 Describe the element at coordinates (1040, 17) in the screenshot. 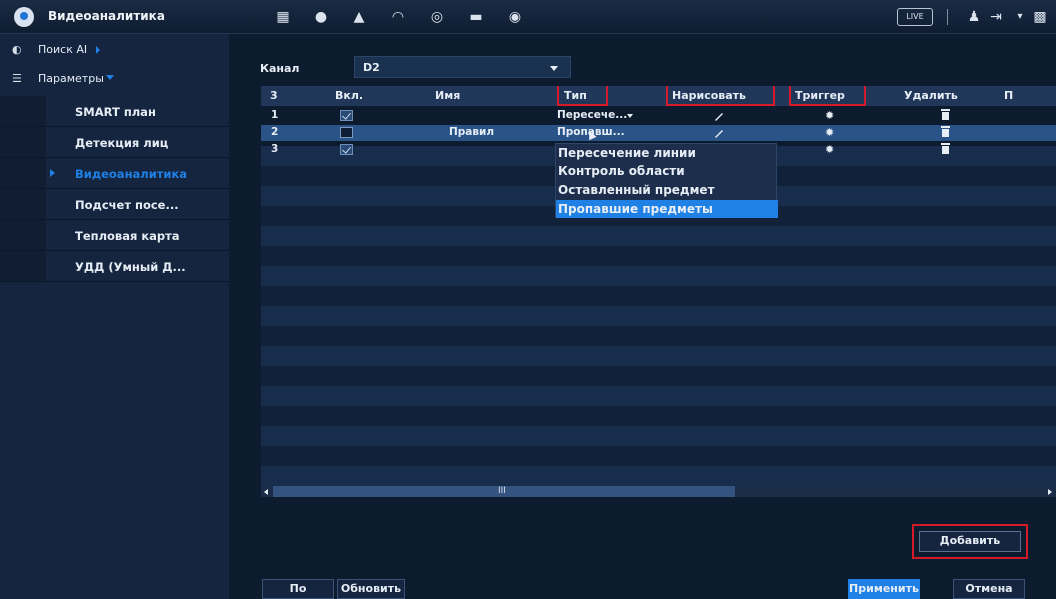

I see `qr-code-icon: ▩` at that location.